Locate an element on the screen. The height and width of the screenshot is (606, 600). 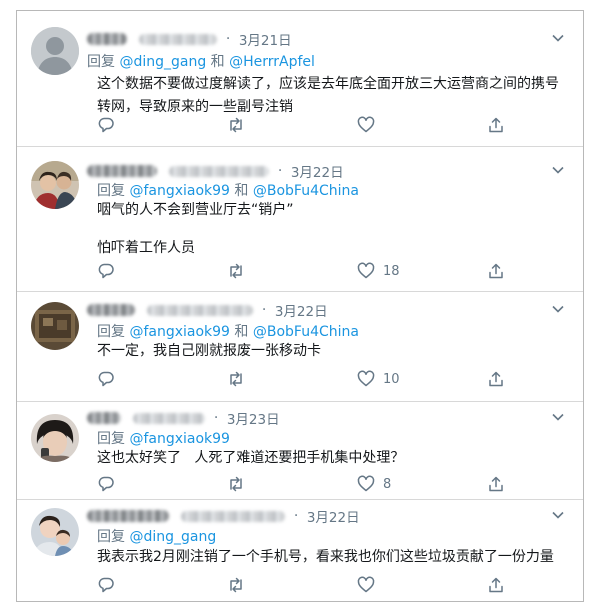
tweet-actions: 8 is located at coordinates (307, 484).